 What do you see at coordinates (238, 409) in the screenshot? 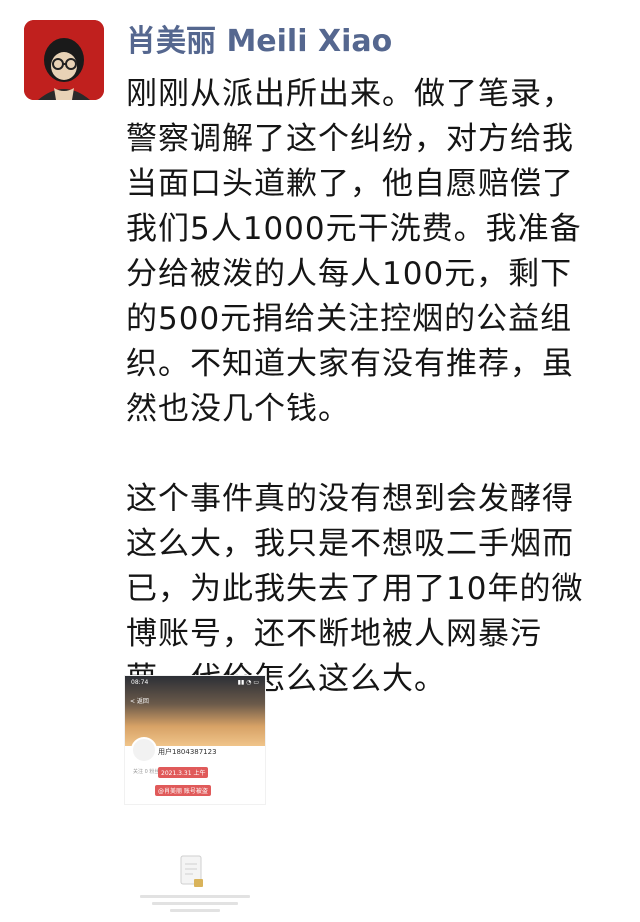
I see `text-line: 然也没几个钱。` at bounding box center [238, 409].